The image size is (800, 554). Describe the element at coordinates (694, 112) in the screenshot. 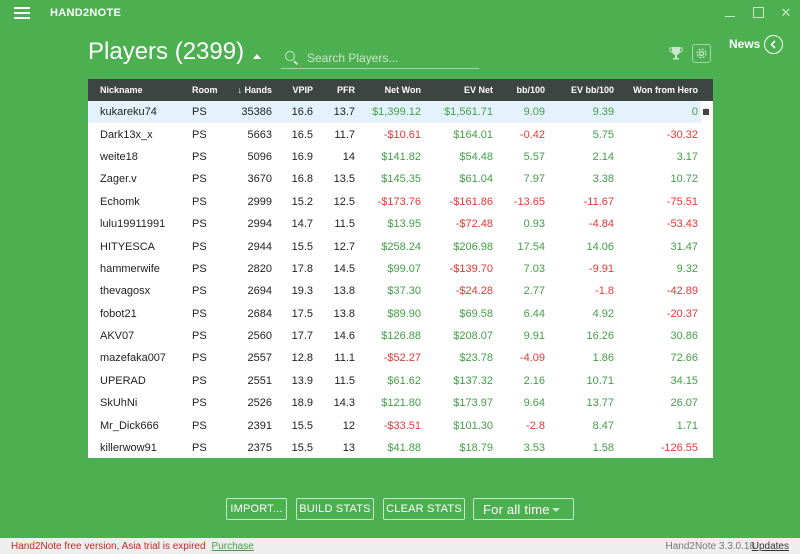

I see `cell-won: 0` at that location.